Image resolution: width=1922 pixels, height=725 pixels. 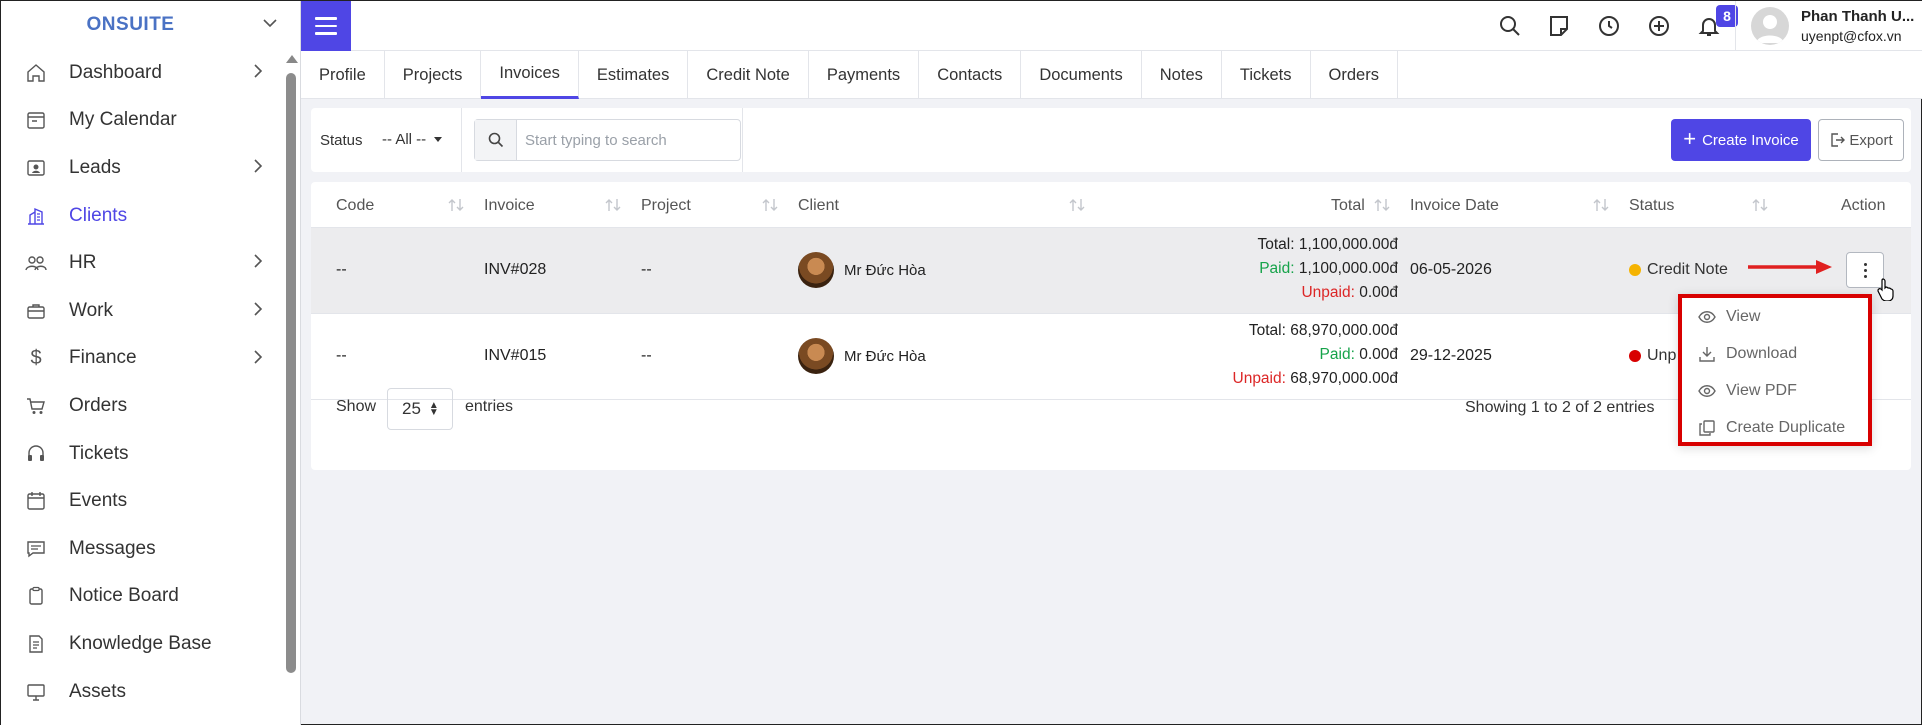 I want to click on contact-card-icon, so click(x=36, y=168).